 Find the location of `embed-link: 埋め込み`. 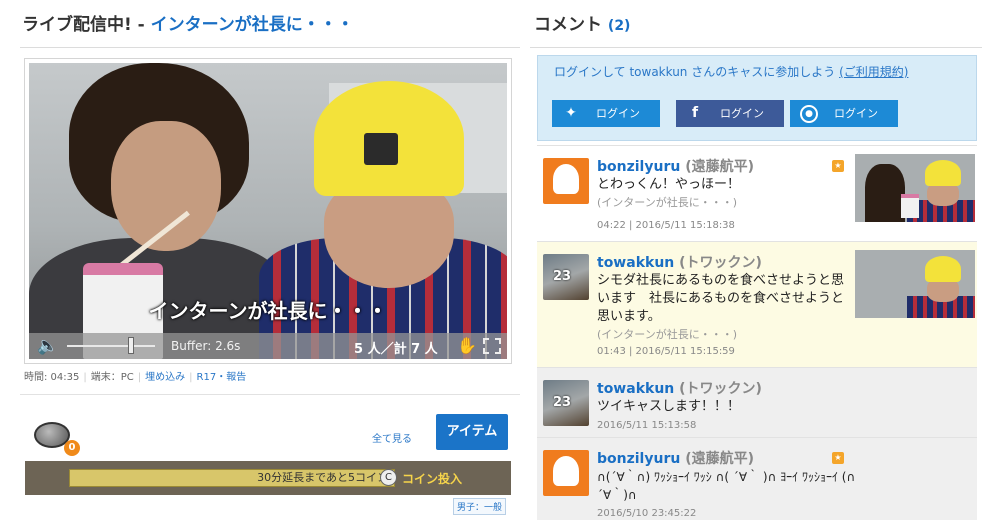

embed-link: 埋め込み is located at coordinates (165, 377).